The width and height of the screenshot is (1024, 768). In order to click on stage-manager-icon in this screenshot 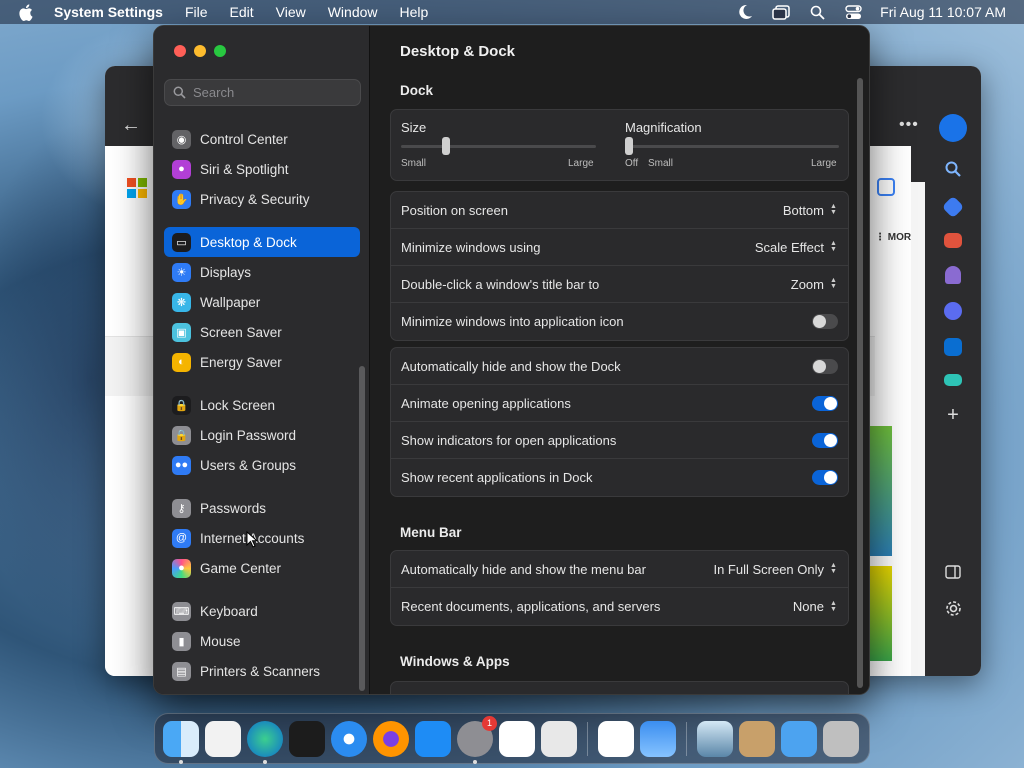, I will do `click(781, 12)`.